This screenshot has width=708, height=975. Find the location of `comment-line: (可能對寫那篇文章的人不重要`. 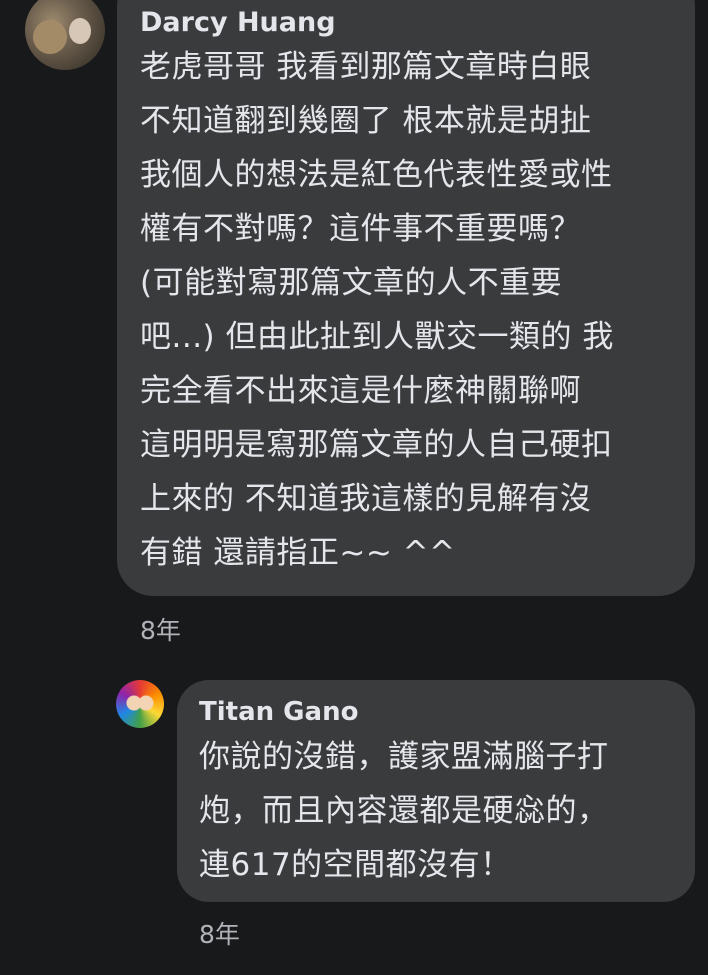

comment-line: (可能對寫那篇文章的人不重要 is located at coordinates (351, 283).